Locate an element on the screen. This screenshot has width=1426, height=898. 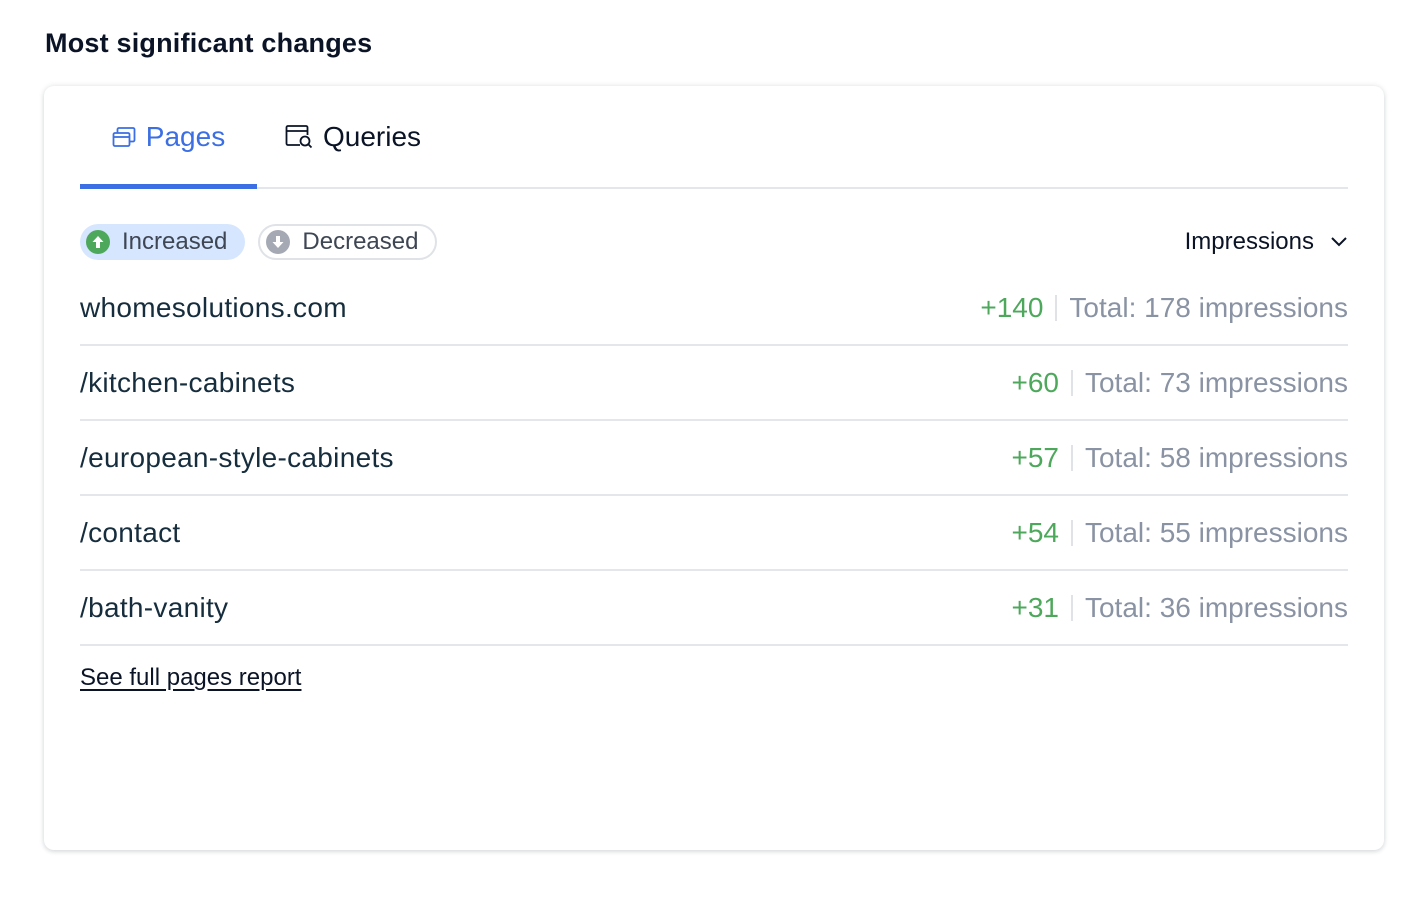
full-pages-report-link: See full pages report is located at coordinates (190, 678).